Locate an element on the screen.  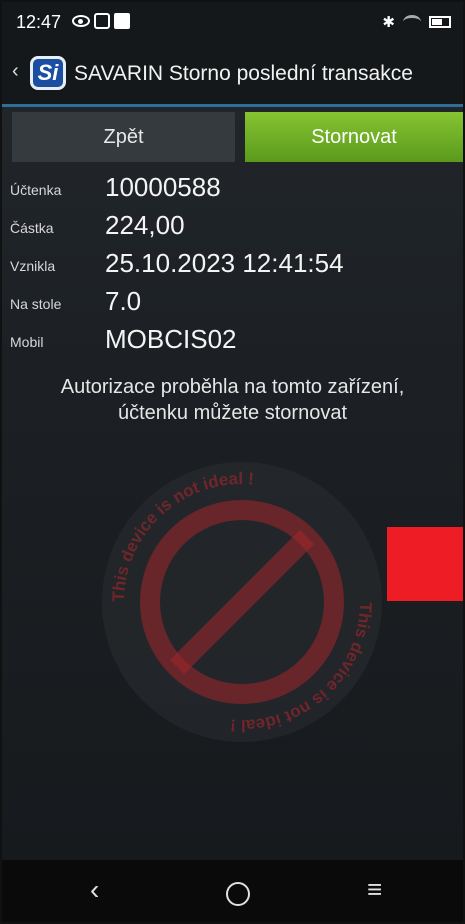
status-bar: 12:47 ✱ is located at coordinates (232, 23).